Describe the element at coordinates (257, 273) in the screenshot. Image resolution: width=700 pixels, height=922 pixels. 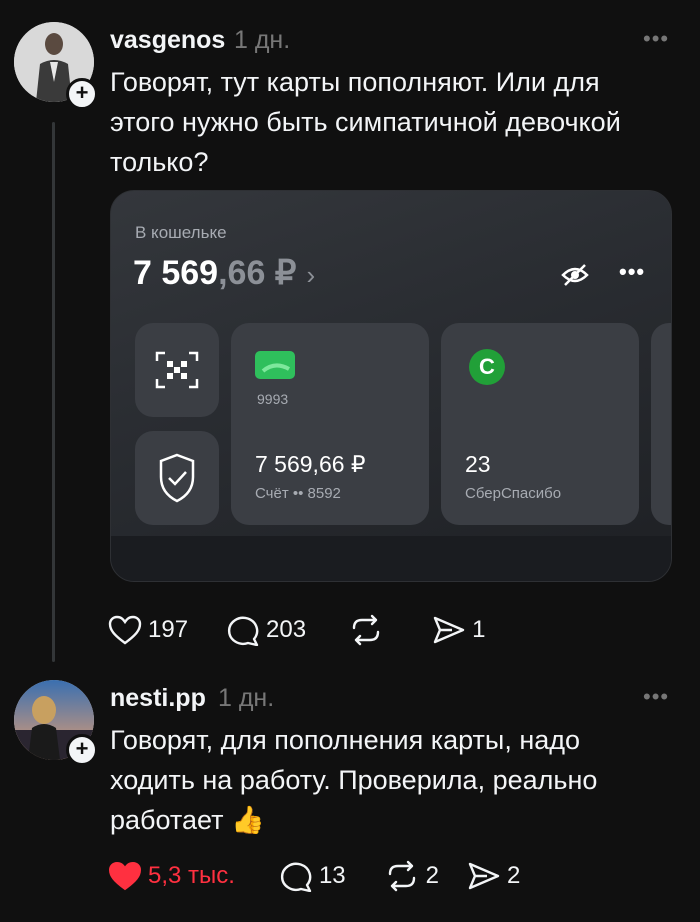
I see `balance-kopecks: ,66 ₽` at that location.